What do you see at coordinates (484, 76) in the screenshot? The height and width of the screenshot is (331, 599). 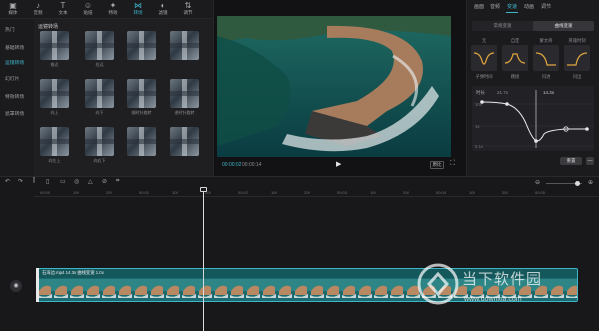 I see `preset-name-bullet-time: 子弹时间` at bounding box center [484, 76].